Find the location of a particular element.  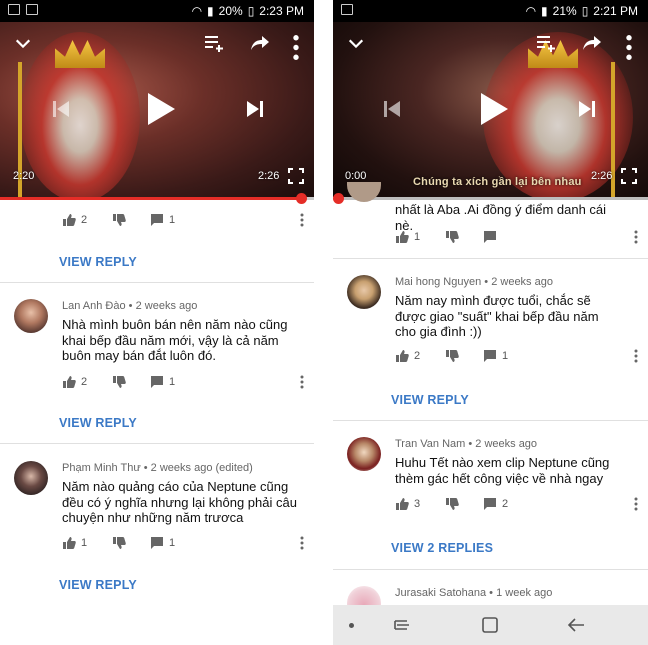

video-player: 2:20 2:26 is located at coordinates (157, 110).